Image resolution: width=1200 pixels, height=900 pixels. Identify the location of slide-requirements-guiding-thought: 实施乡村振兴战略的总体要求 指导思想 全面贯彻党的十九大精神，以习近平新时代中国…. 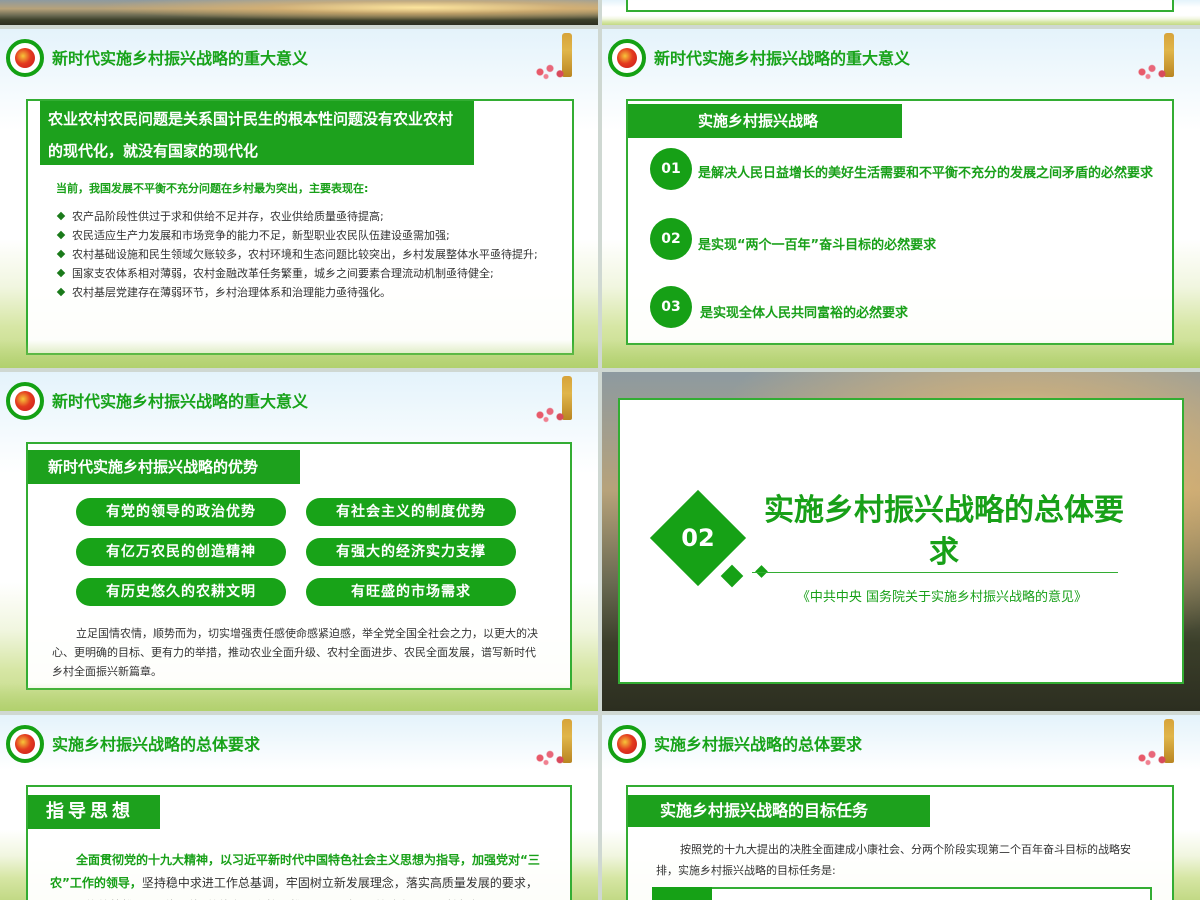
(299, 807).